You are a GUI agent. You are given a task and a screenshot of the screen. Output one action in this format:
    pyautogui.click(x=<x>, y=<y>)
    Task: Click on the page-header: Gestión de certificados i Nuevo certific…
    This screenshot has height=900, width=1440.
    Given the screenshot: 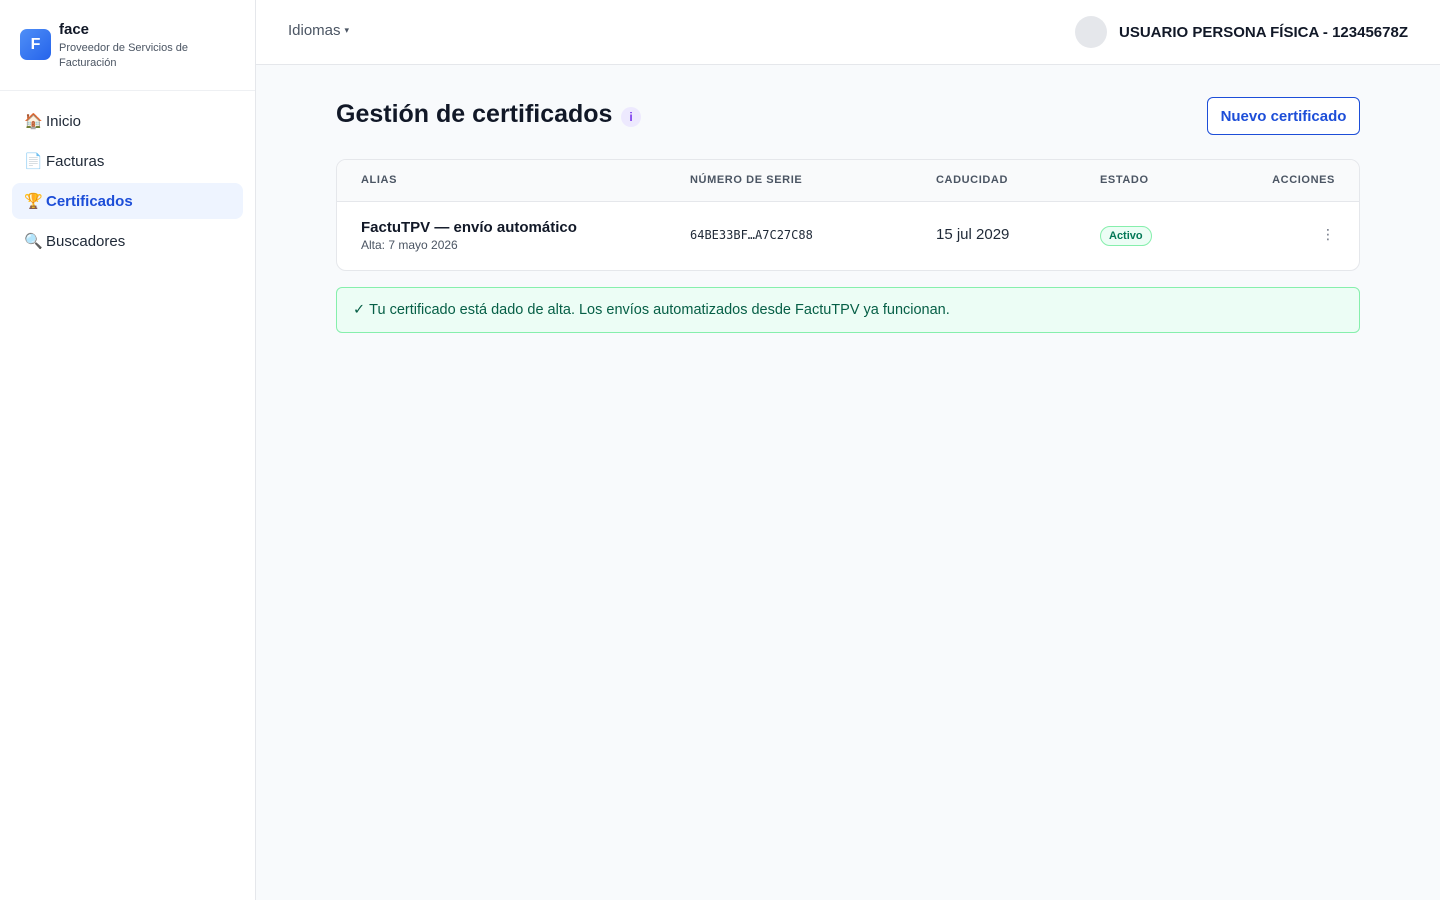 What is the action you would take?
    pyautogui.click(x=848, y=116)
    